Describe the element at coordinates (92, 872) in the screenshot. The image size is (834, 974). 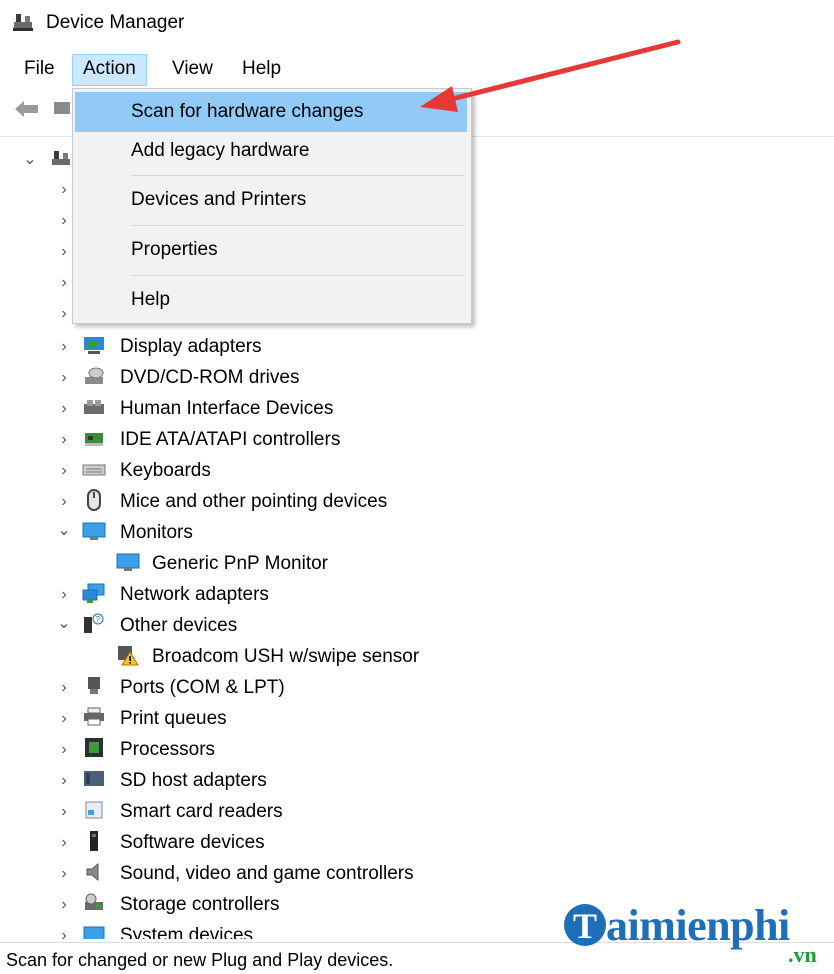
I see `speaker-icon` at that location.